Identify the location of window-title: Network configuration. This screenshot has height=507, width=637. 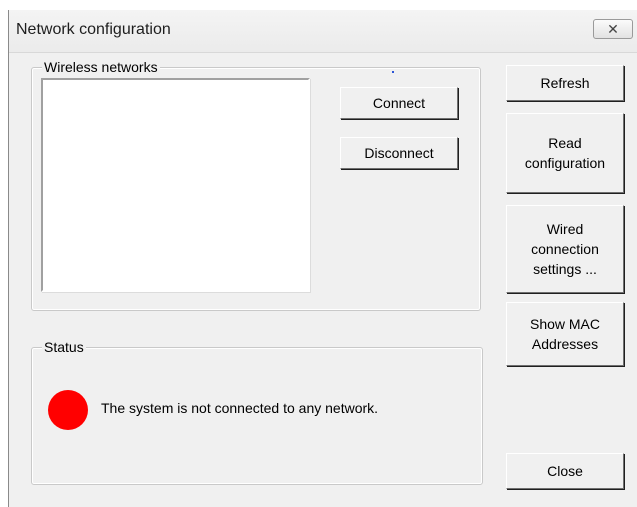
(93, 29).